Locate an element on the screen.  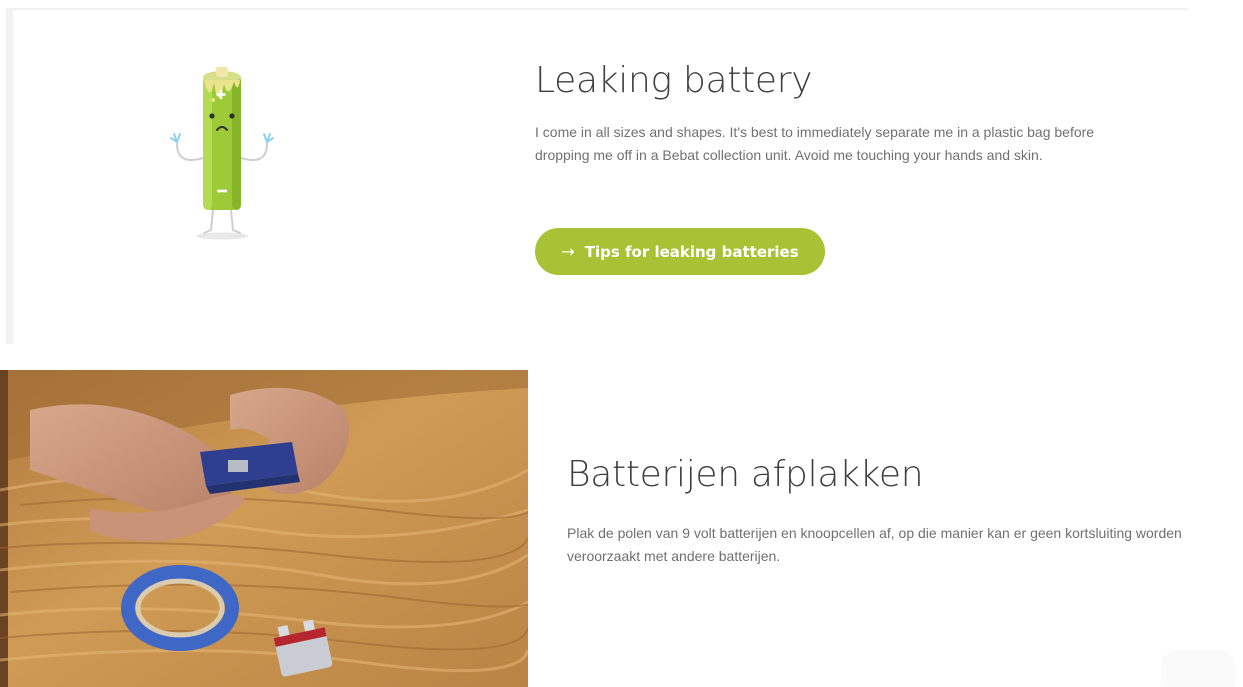
leaking-battery-illustration is located at coordinates (222, 152).